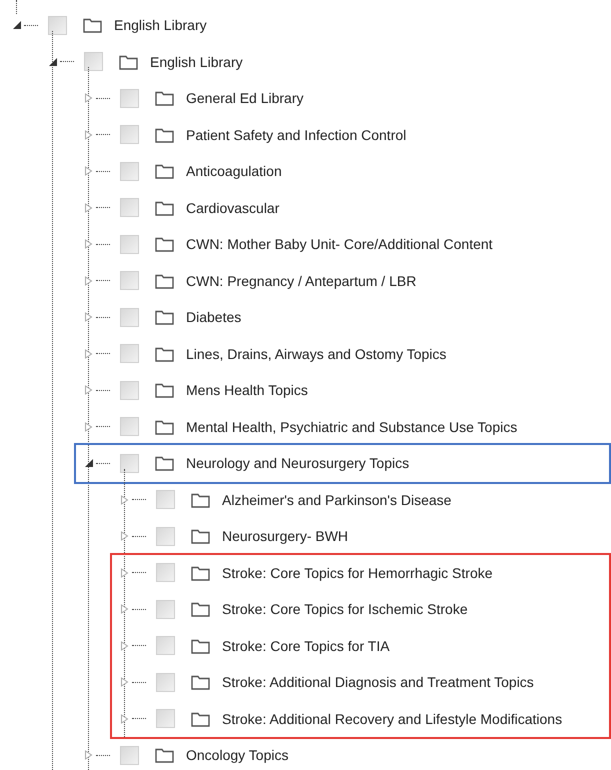 The image size is (611, 770). Describe the element at coordinates (298, 463) in the screenshot. I see `tree-item-label: Neurology and Neurosurgery Topics` at that location.